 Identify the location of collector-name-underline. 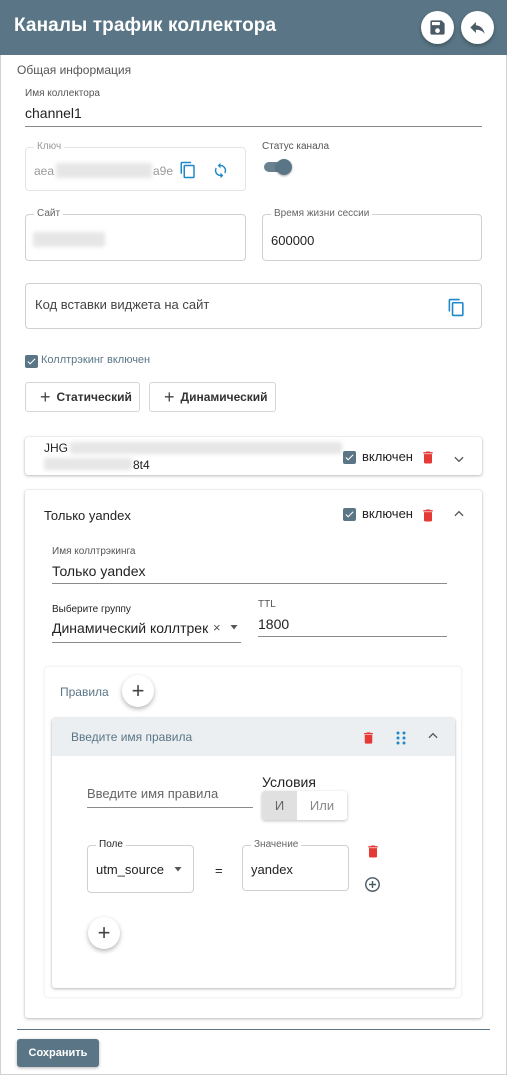
(253, 126).